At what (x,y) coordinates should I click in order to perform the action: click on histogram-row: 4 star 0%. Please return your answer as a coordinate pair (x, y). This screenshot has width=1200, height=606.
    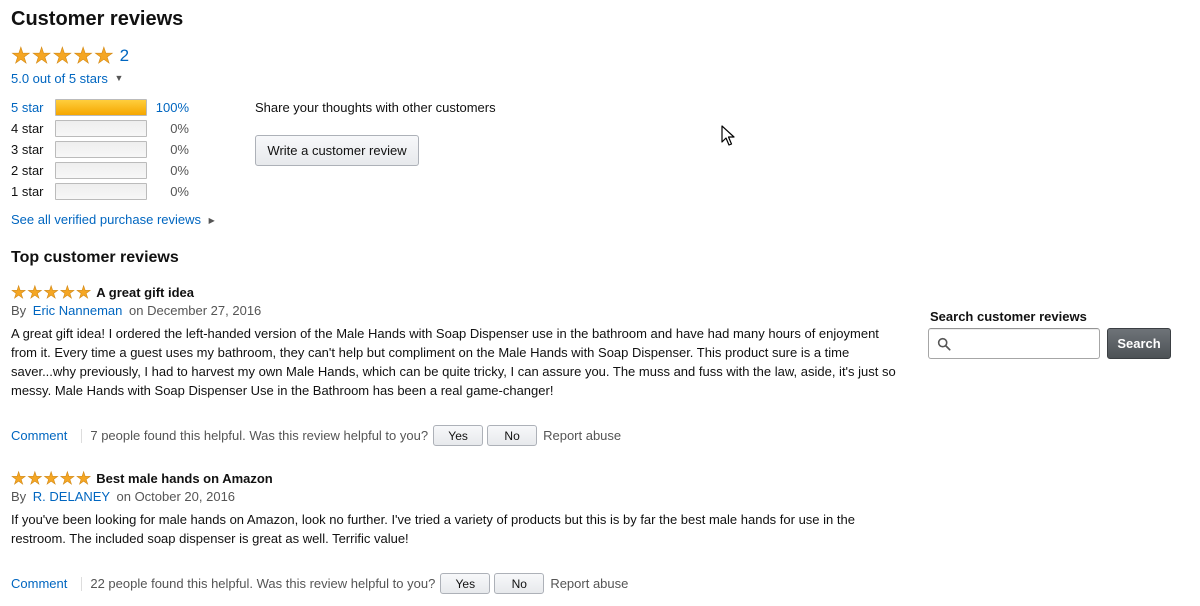
    Looking at the image, I should click on (100, 128).